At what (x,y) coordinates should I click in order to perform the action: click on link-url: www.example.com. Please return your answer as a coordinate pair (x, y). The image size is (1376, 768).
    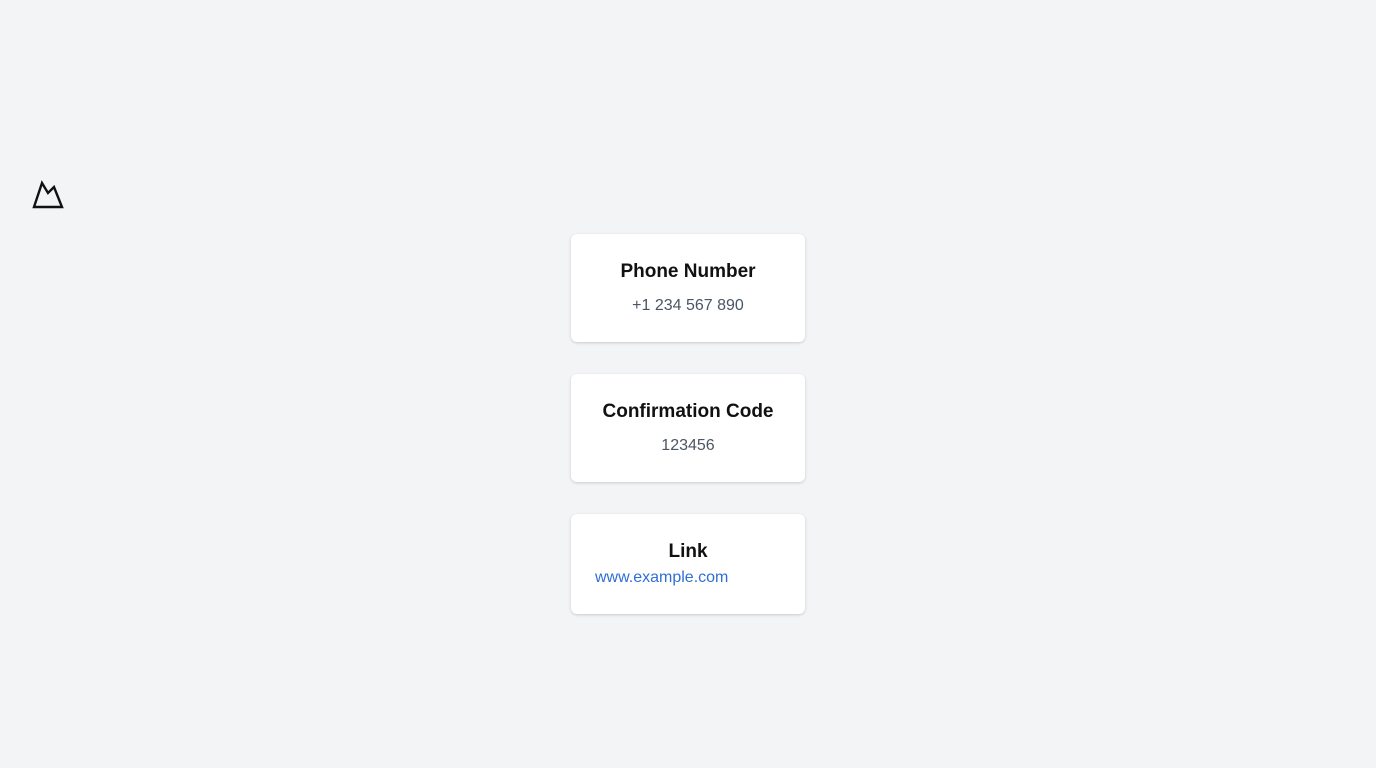
    Looking at the image, I should click on (700, 578).